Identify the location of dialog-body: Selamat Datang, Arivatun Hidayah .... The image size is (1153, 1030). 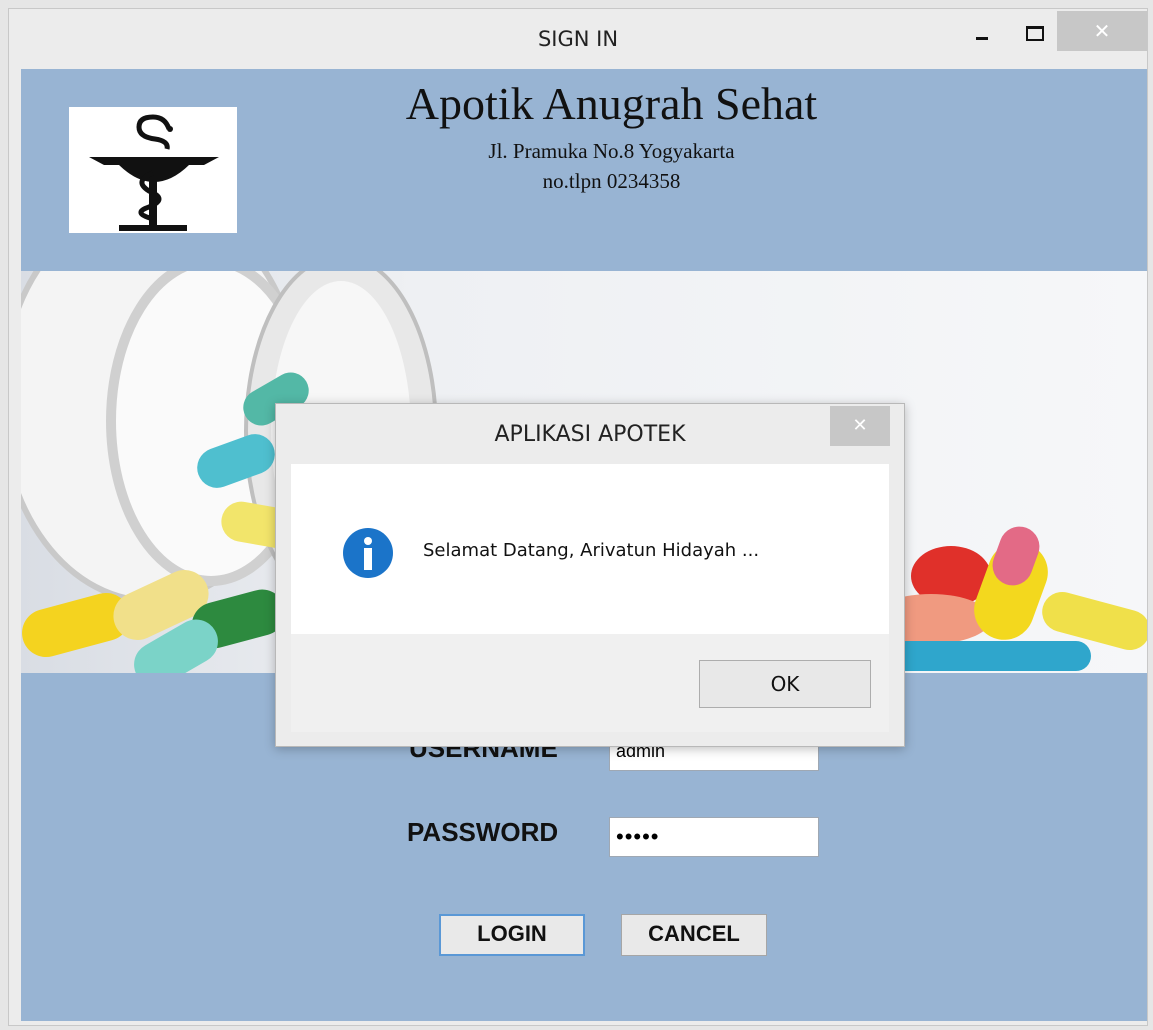
(590, 549).